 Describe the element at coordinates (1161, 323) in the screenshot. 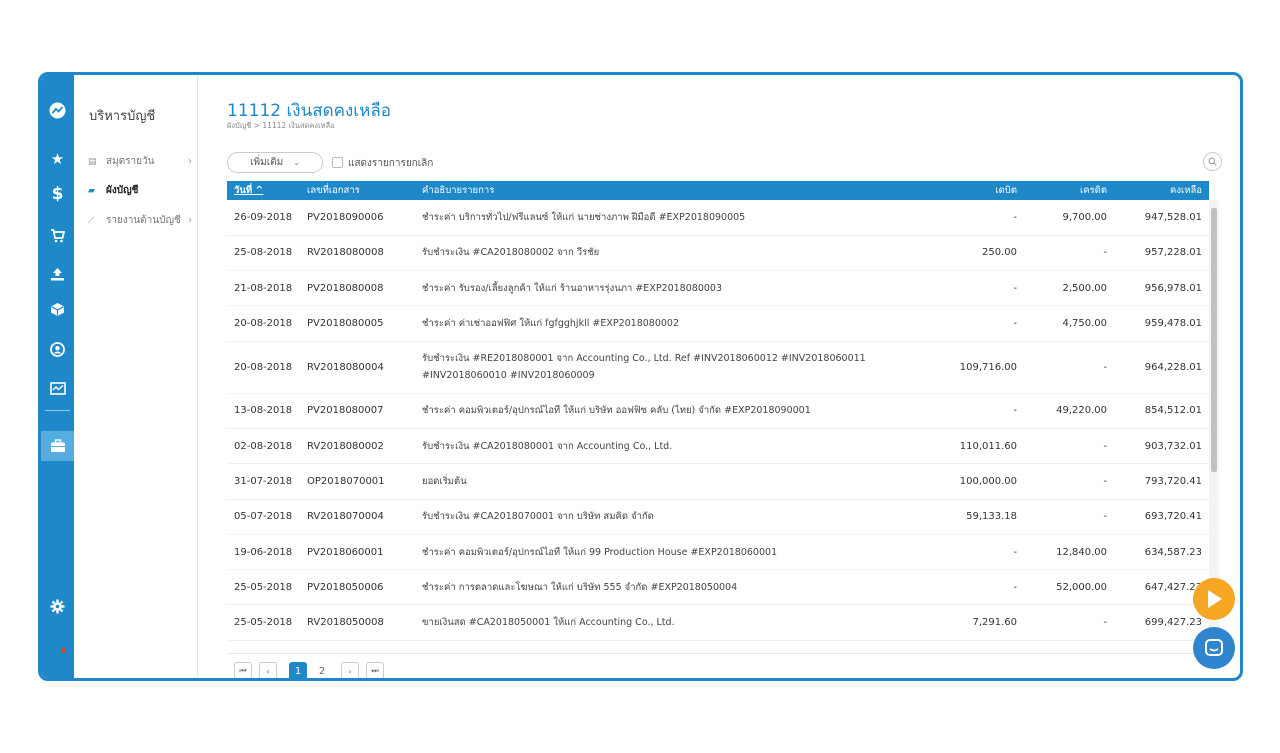

I see `cell-balance: 959,478.01` at that location.